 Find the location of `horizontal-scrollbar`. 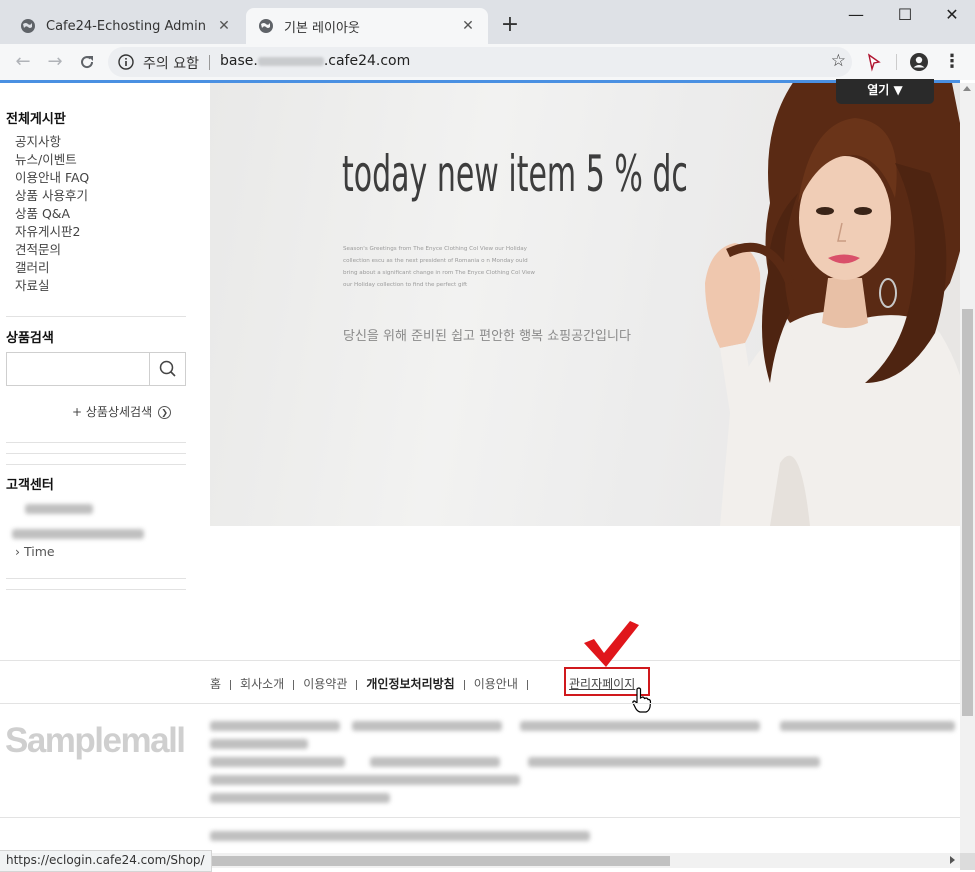

horizontal-scrollbar is located at coordinates (575, 860).